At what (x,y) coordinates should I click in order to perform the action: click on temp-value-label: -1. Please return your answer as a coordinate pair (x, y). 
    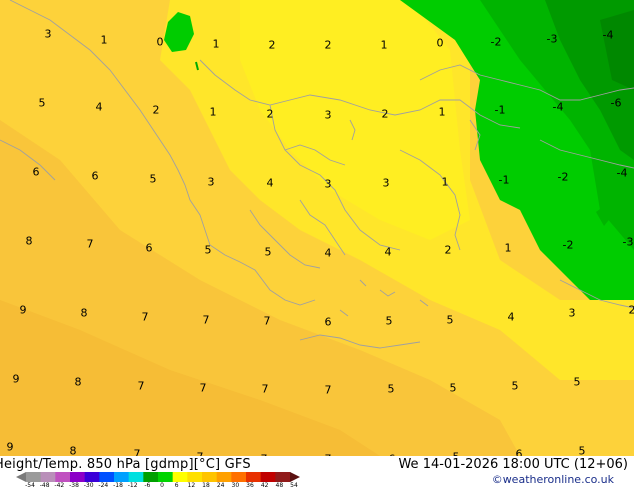
    Looking at the image, I should click on (500, 110).